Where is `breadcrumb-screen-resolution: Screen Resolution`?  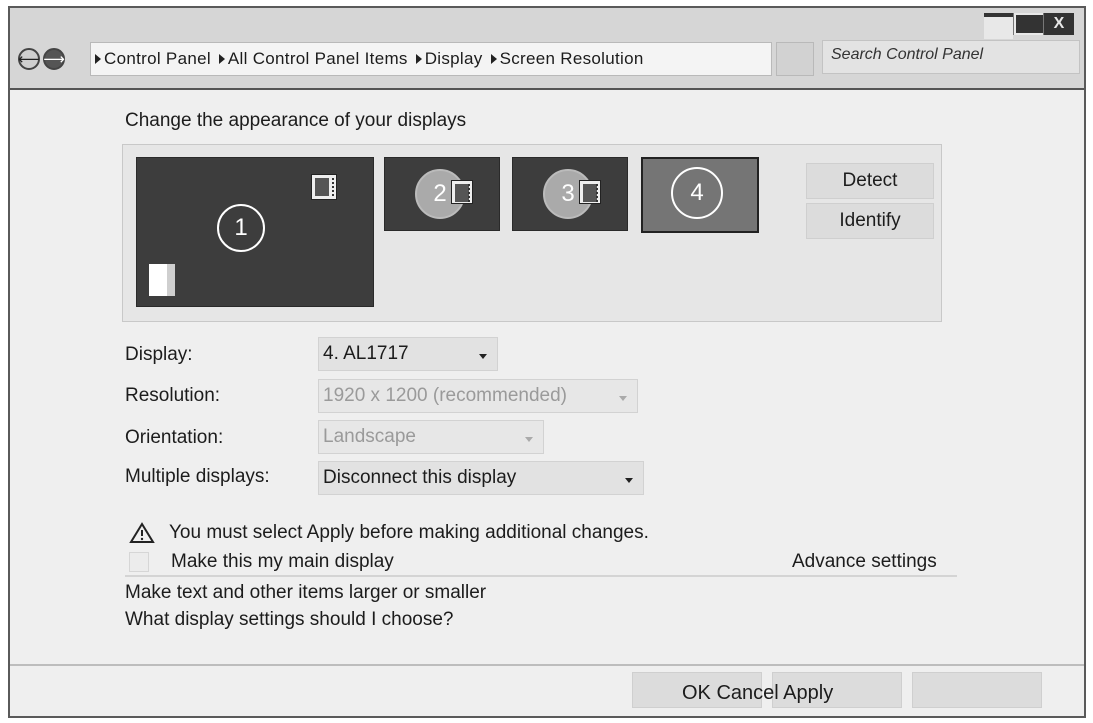
breadcrumb-screen-resolution: Screen Resolution is located at coordinates (567, 59).